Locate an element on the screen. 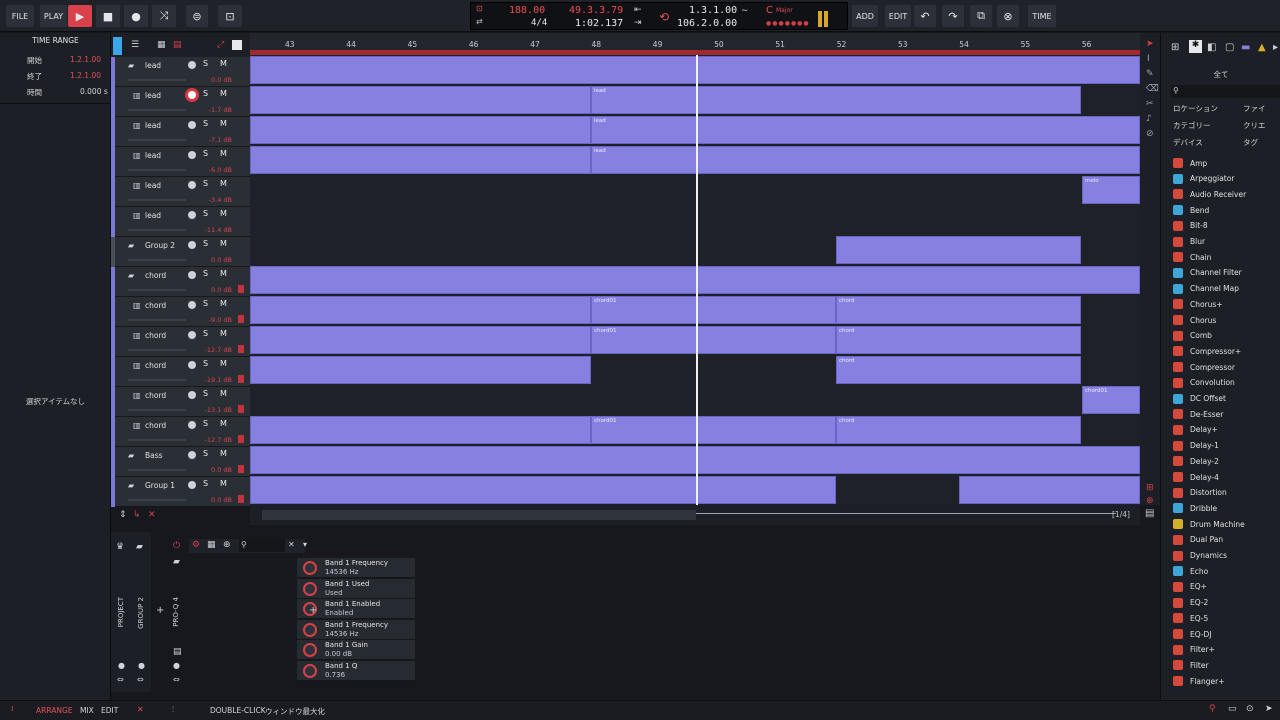  link-icon: ⇔ is located at coordinates (140, 679).